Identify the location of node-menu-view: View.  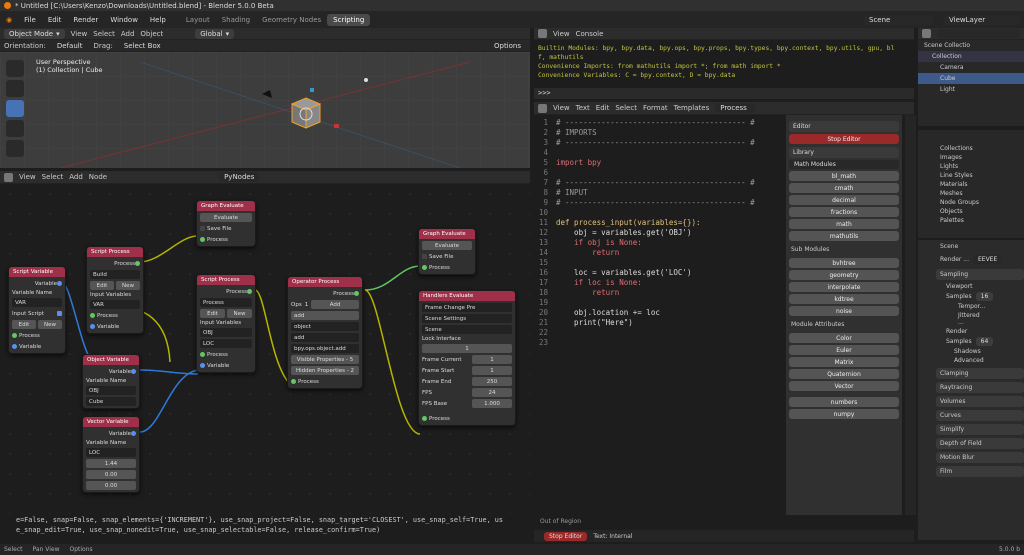
(27, 177).